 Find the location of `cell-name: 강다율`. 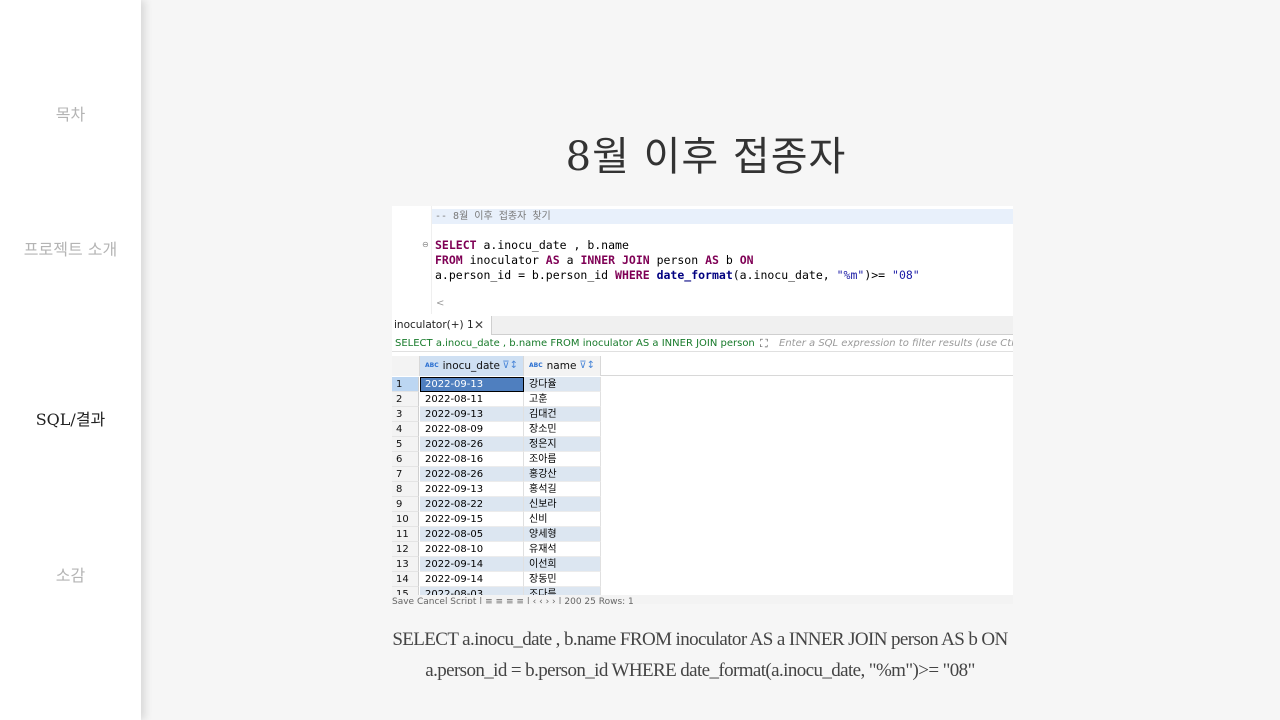

cell-name: 강다율 is located at coordinates (562, 384).